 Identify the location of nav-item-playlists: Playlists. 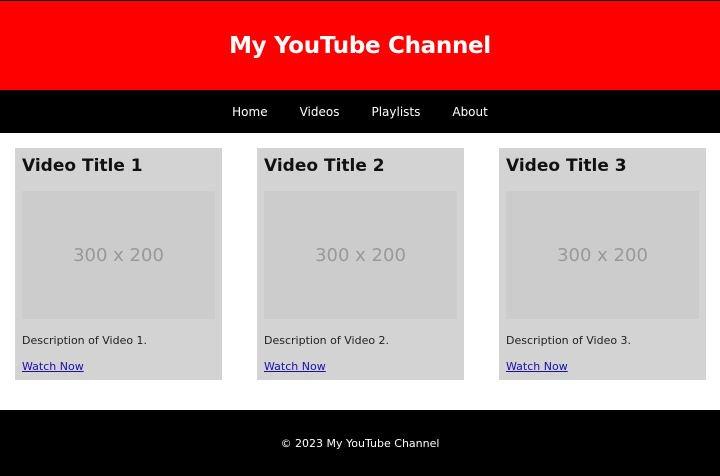
(395, 112).